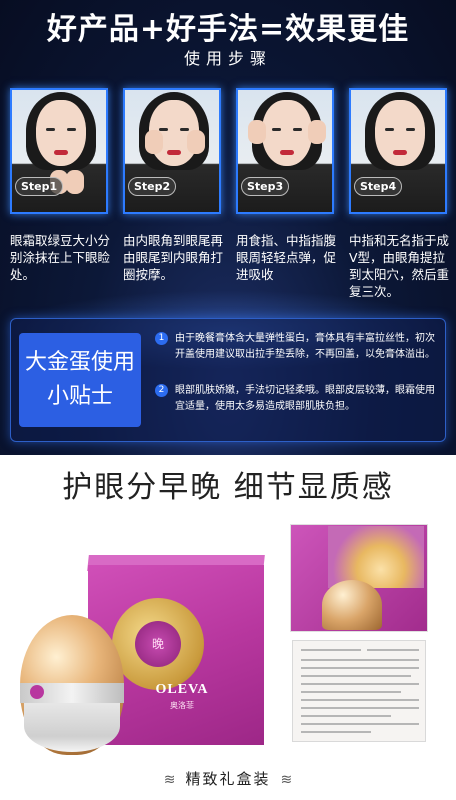  I want to click on tips-badge: 大金蛋使用小贴士, so click(80, 380).